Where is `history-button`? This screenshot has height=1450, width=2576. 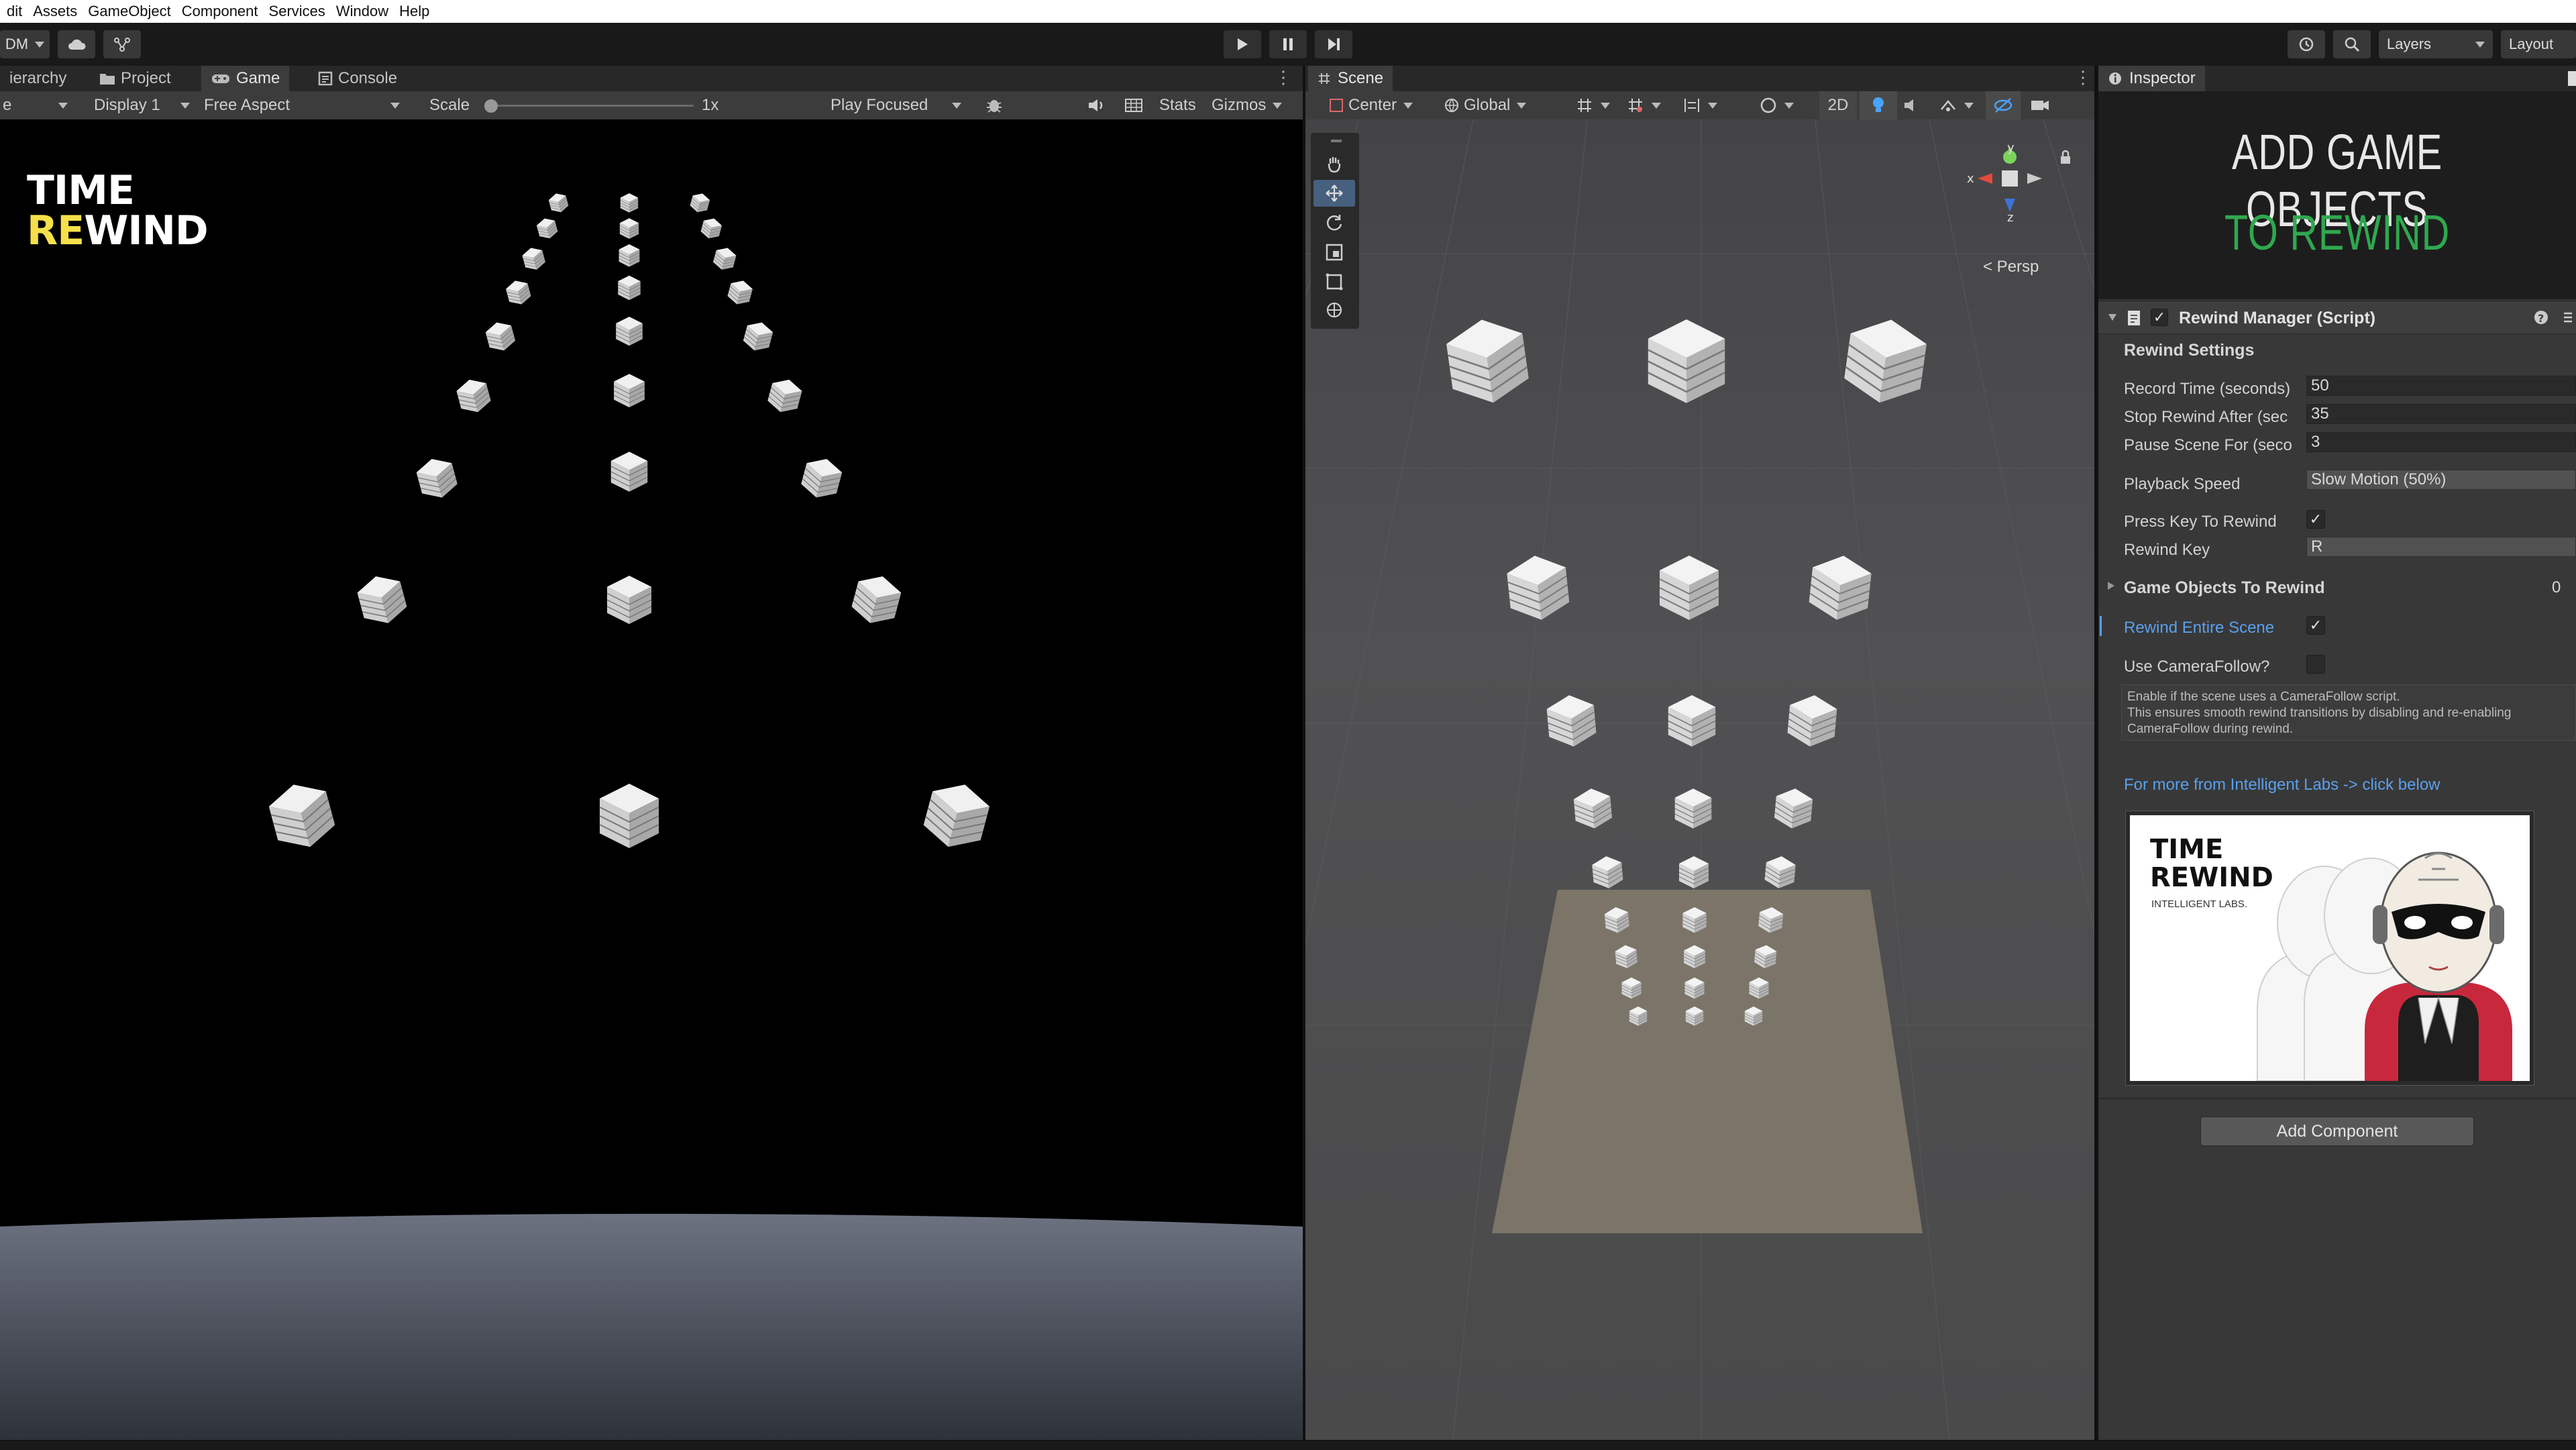
history-button is located at coordinates (2306, 44).